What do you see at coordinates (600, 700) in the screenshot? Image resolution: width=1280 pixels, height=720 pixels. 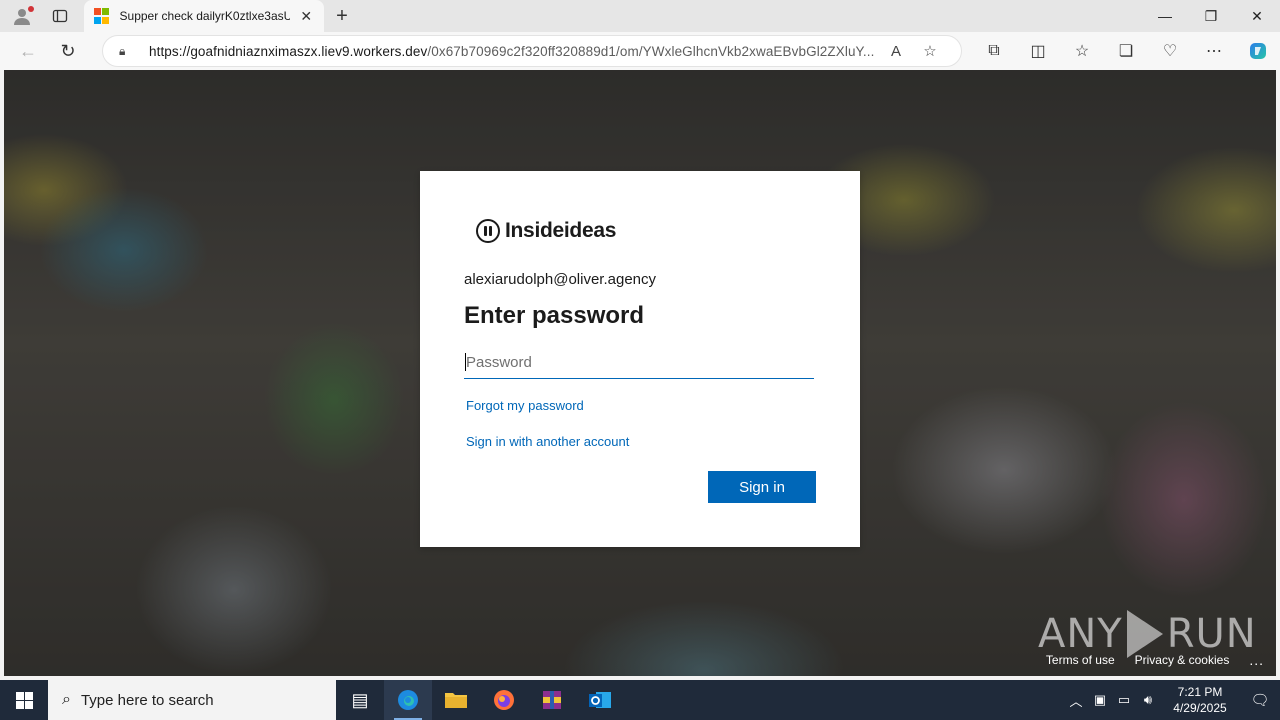 I see `outlook-icon` at bounding box center [600, 700].